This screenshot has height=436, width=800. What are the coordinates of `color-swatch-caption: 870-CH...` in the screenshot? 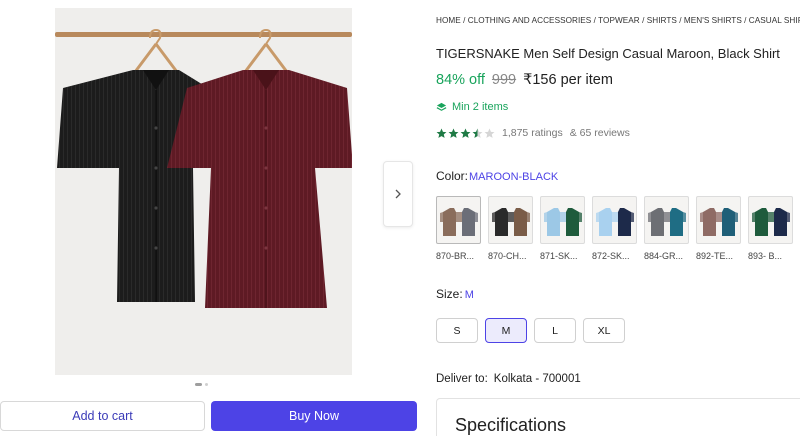 It's located at (507, 256).